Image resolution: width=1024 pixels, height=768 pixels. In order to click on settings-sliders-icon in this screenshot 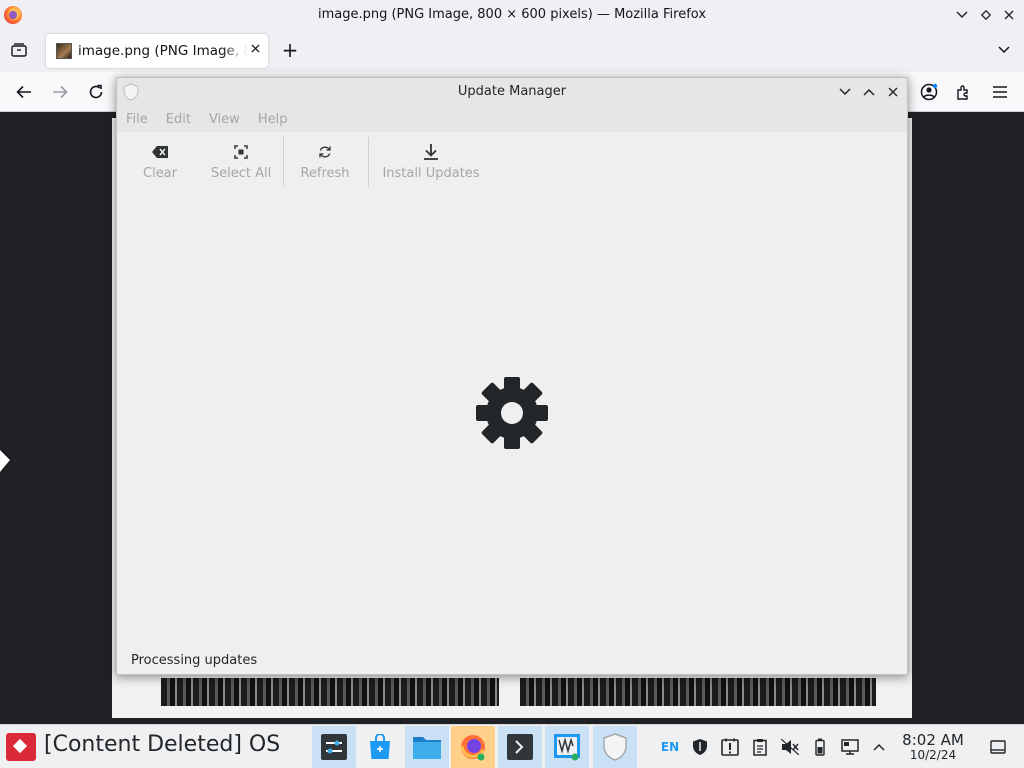, I will do `click(334, 747)`.